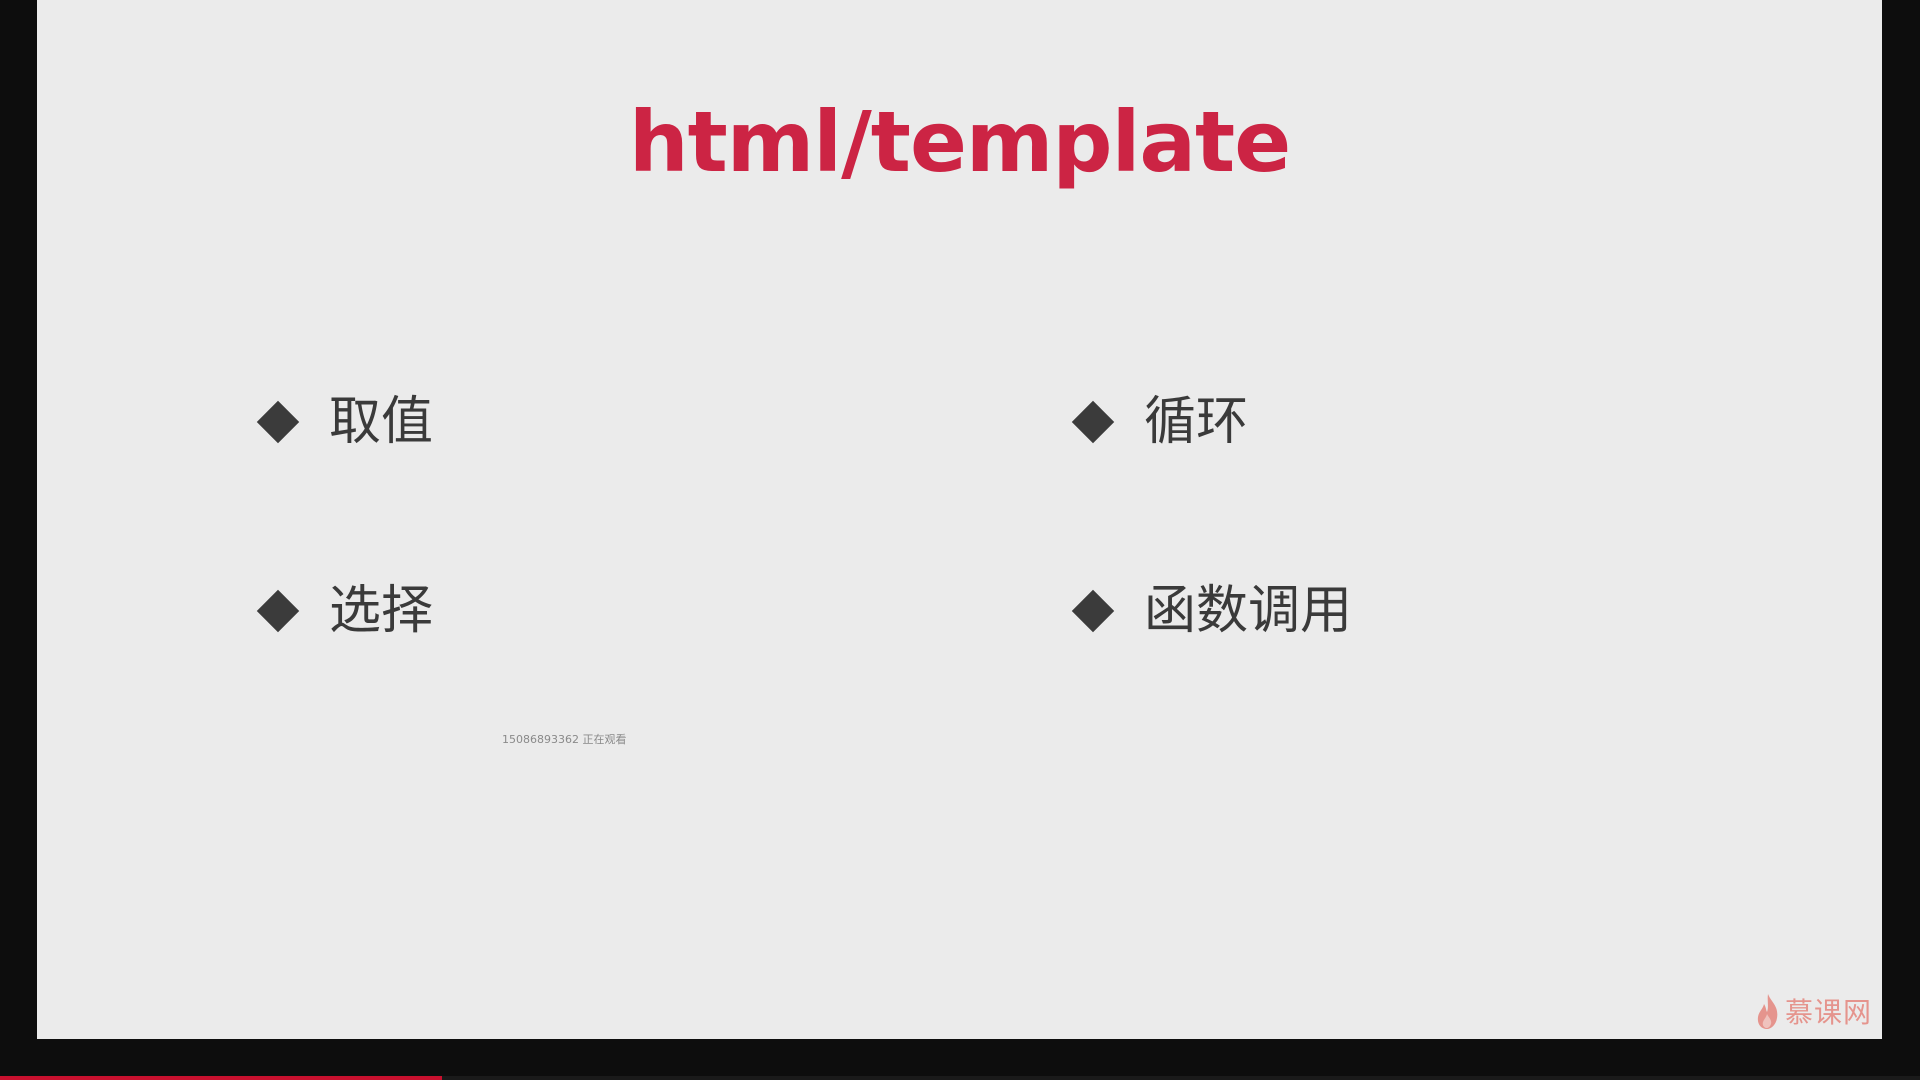 The width and height of the screenshot is (1920, 1080). What do you see at coordinates (381, 422) in the screenshot?
I see `bullet-label: 取值` at bounding box center [381, 422].